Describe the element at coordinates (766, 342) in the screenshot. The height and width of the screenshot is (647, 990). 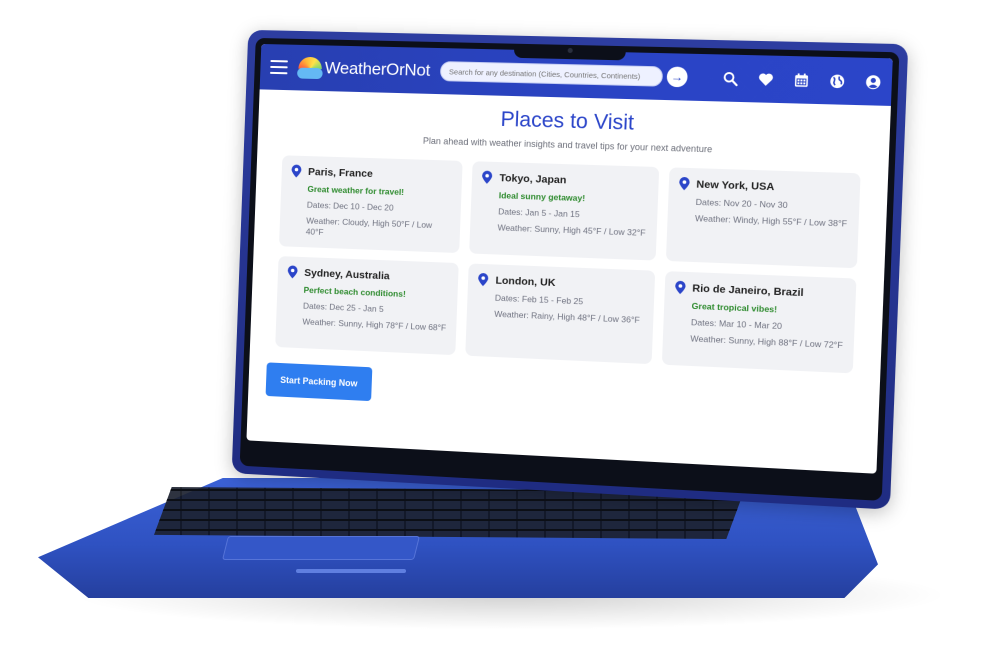
I see `place-weather: Weather: Sunny, High 88°F / Low 72°F` at that location.